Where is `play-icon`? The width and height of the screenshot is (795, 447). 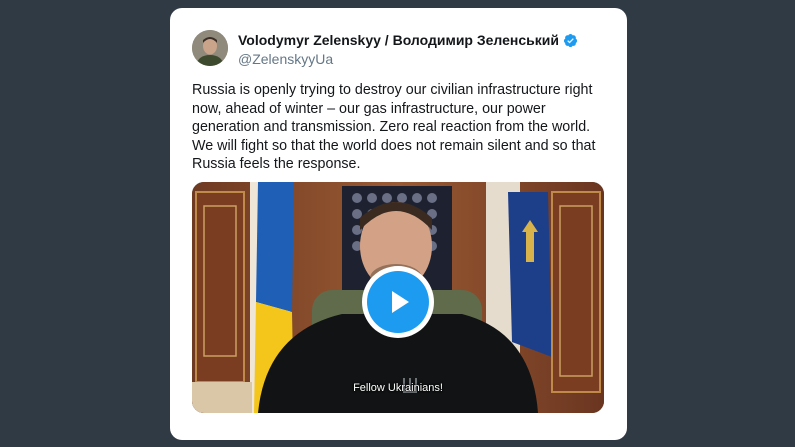 play-icon is located at coordinates (400, 302).